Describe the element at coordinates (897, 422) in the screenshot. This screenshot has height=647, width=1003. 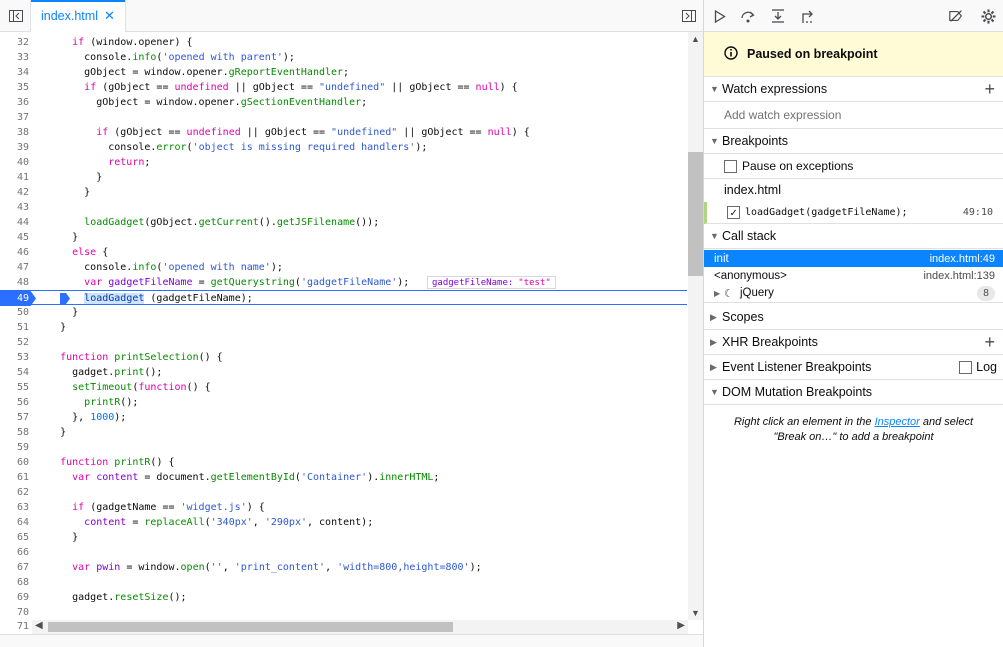
I see `inspector-link: Inspector` at that location.